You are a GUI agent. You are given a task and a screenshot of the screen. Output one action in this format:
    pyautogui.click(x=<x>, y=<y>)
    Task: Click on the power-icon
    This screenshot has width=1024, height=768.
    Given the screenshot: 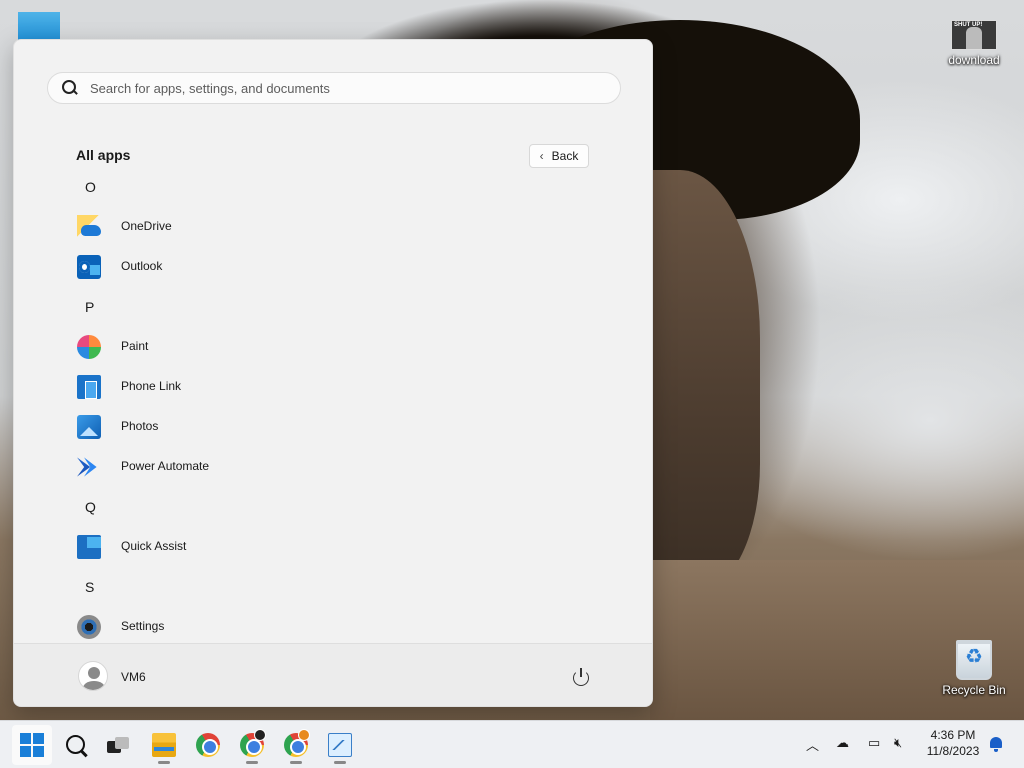 What is the action you would take?
    pyautogui.click(x=581, y=677)
    